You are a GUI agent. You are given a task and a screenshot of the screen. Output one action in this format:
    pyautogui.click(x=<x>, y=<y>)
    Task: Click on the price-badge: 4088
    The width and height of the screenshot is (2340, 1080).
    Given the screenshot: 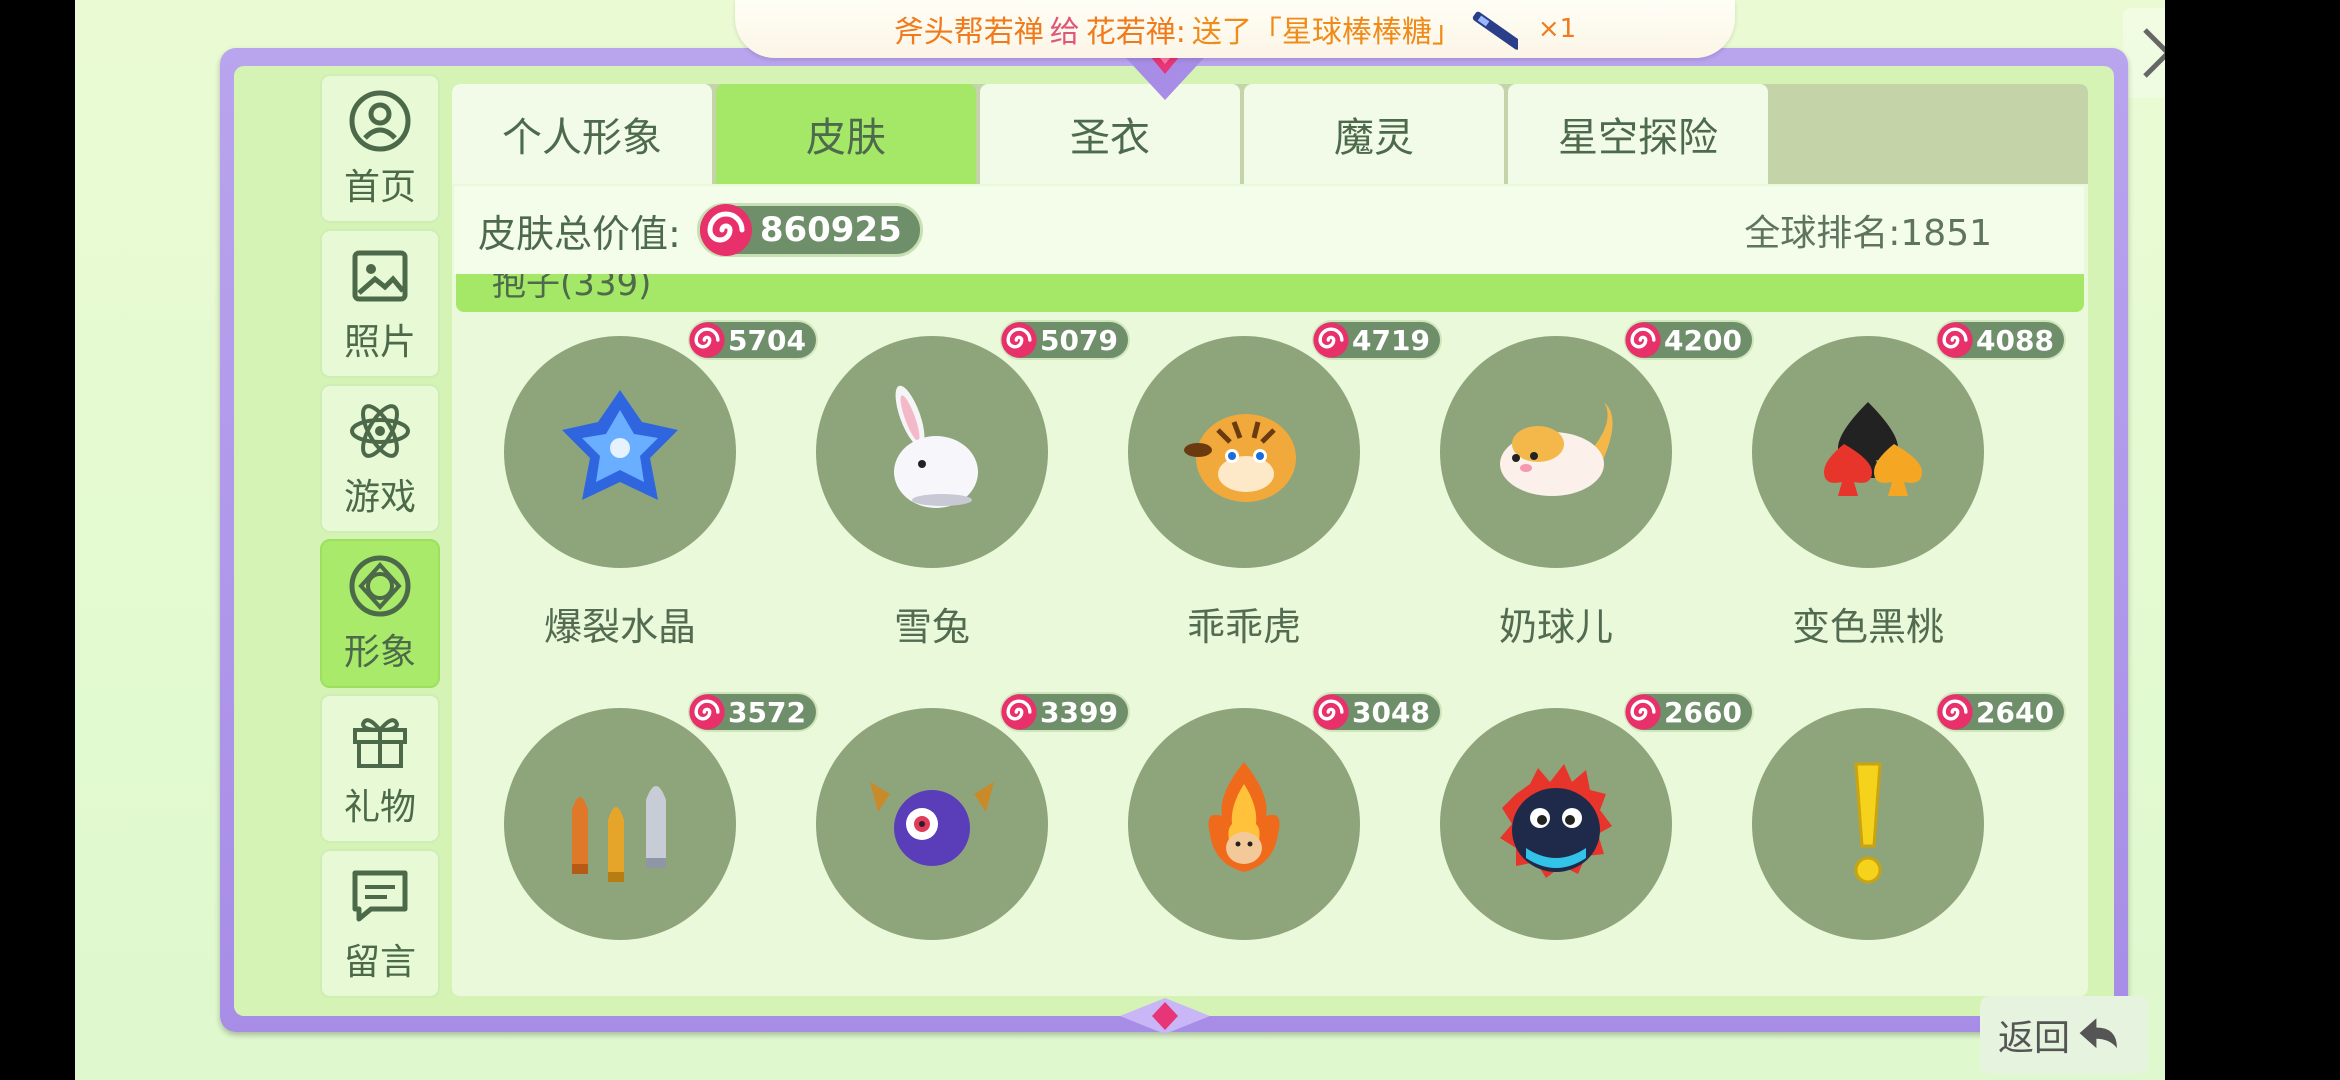 What is the action you would take?
    pyautogui.click(x=2001, y=340)
    